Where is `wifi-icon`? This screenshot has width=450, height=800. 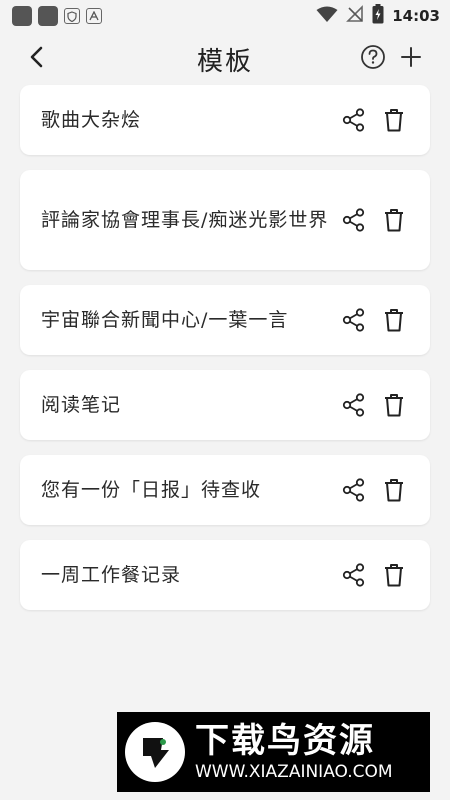
wifi-icon is located at coordinates (327, 16).